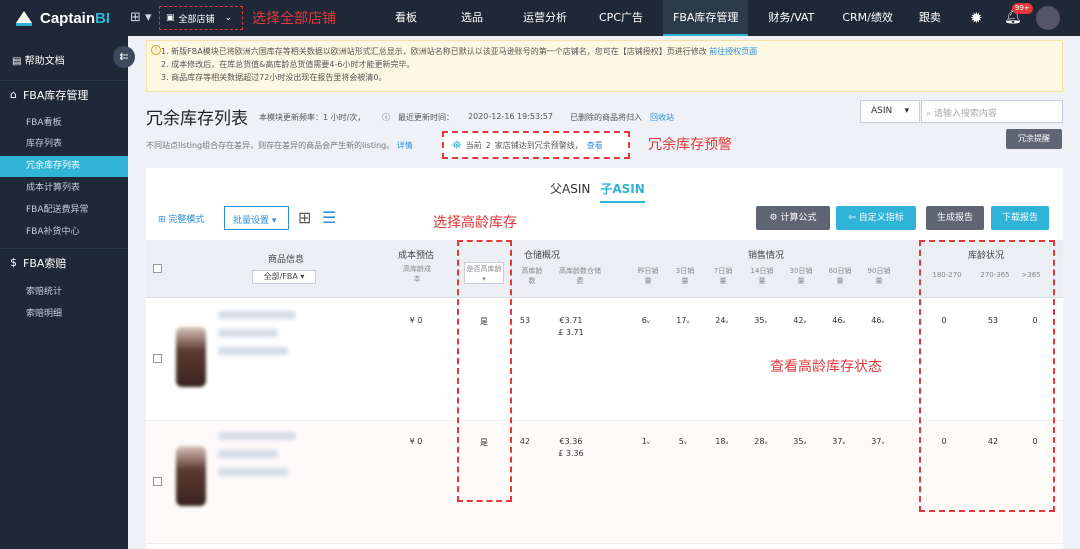 Image resolution: width=1080 pixels, height=549 pixels. What do you see at coordinates (274, 77) in the screenshot?
I see `notice-line3: 3. 商品库存等相关数据超过72小时没出现在报告里将会被清0。` at bounding box center [274, 77].